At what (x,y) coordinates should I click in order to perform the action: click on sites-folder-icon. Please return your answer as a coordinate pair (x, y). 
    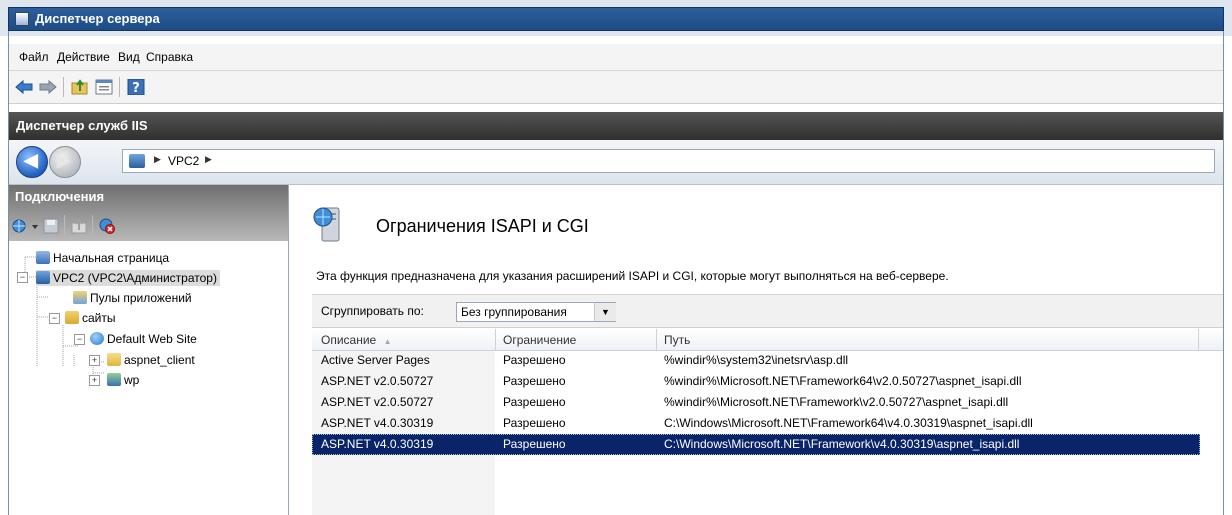
    Looking at the image, I should click on (72, 317).